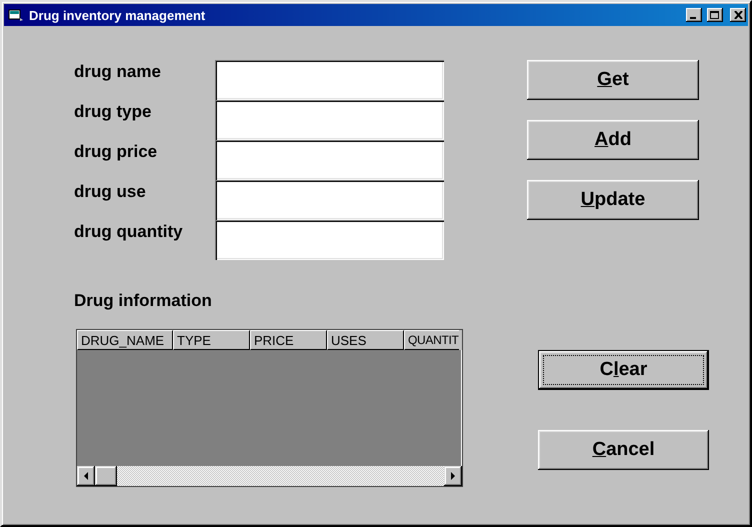 Image resolution: width=752 pixels, height=527 pixels. I want to click on maximize-button, so click(715, 15).